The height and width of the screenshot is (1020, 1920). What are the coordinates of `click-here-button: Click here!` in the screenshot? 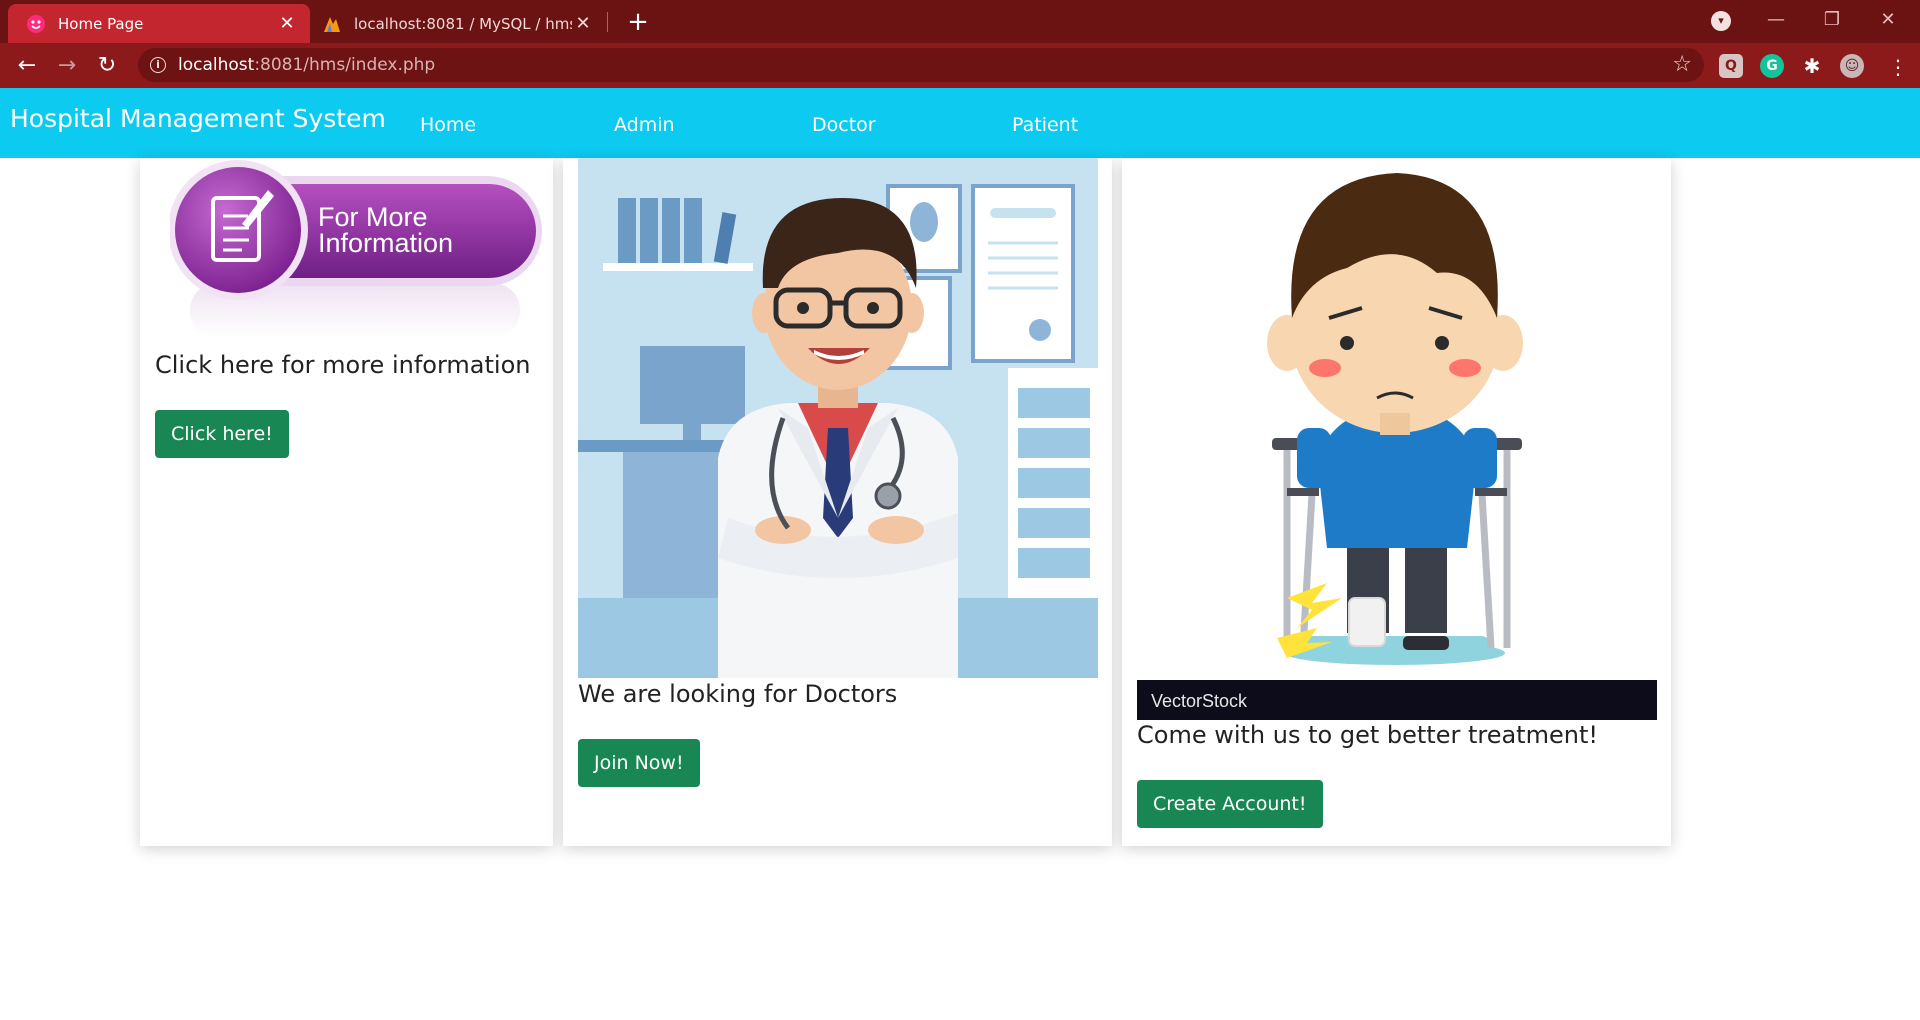 It's located at (222, 434).